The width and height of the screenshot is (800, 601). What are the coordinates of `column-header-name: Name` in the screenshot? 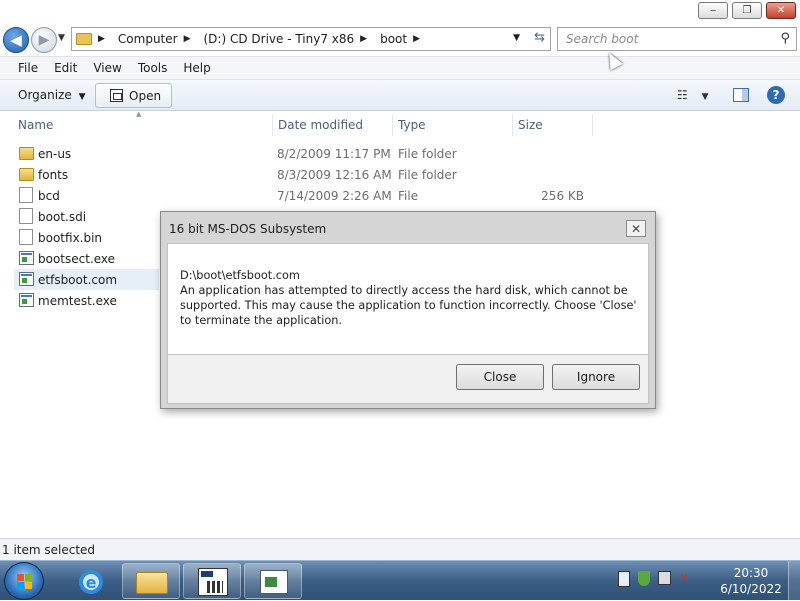 It's located at (35, 125).